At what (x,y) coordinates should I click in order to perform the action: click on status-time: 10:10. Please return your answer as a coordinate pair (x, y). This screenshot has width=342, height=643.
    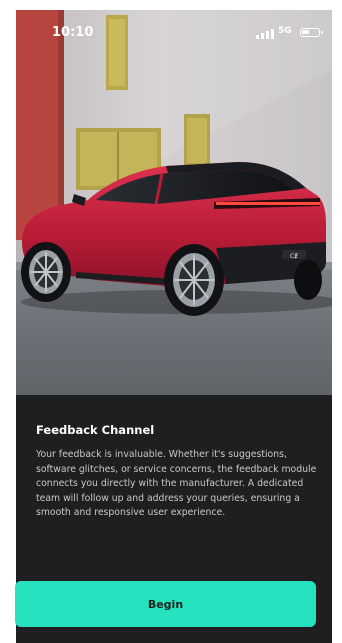
    Looking at the image, I should click on (73, 32).